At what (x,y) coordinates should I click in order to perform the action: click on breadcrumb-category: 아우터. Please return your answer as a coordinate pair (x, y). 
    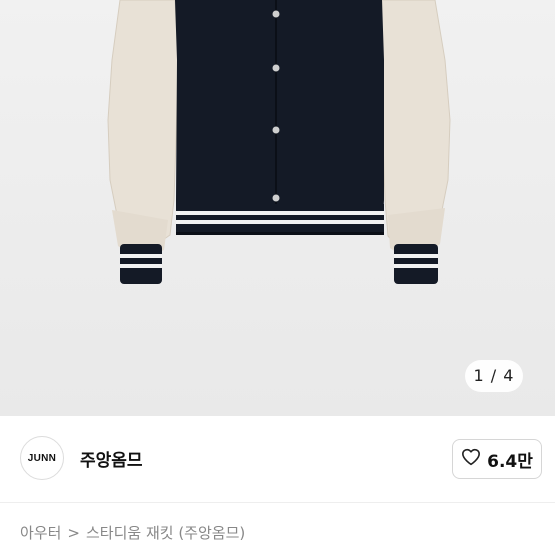
    Looking at the image, I should click on (40, 532).